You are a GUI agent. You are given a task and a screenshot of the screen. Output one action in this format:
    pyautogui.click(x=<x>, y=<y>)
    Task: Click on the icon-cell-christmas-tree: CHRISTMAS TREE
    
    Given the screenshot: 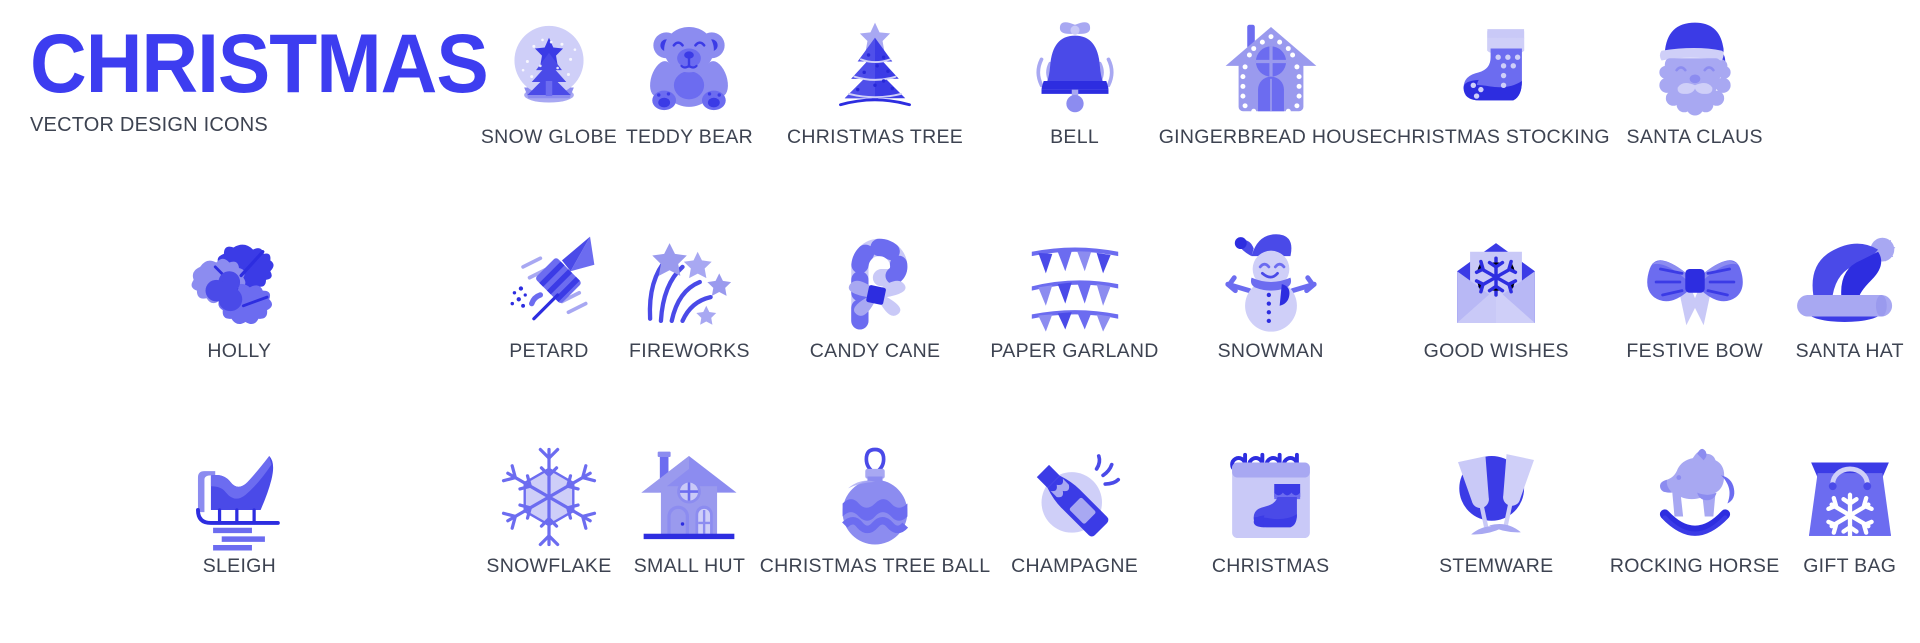 What is the action you would take?
    pyautogui.click(x=875, y=107)
    